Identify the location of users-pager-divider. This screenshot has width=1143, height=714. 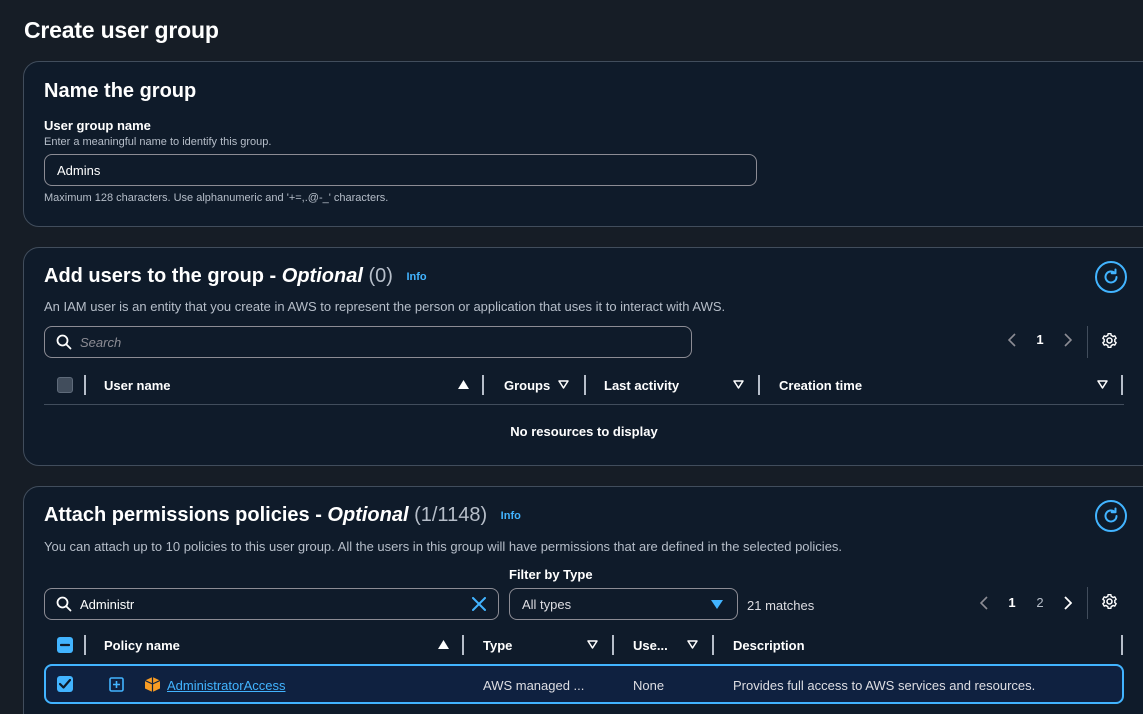
(1087, 342).